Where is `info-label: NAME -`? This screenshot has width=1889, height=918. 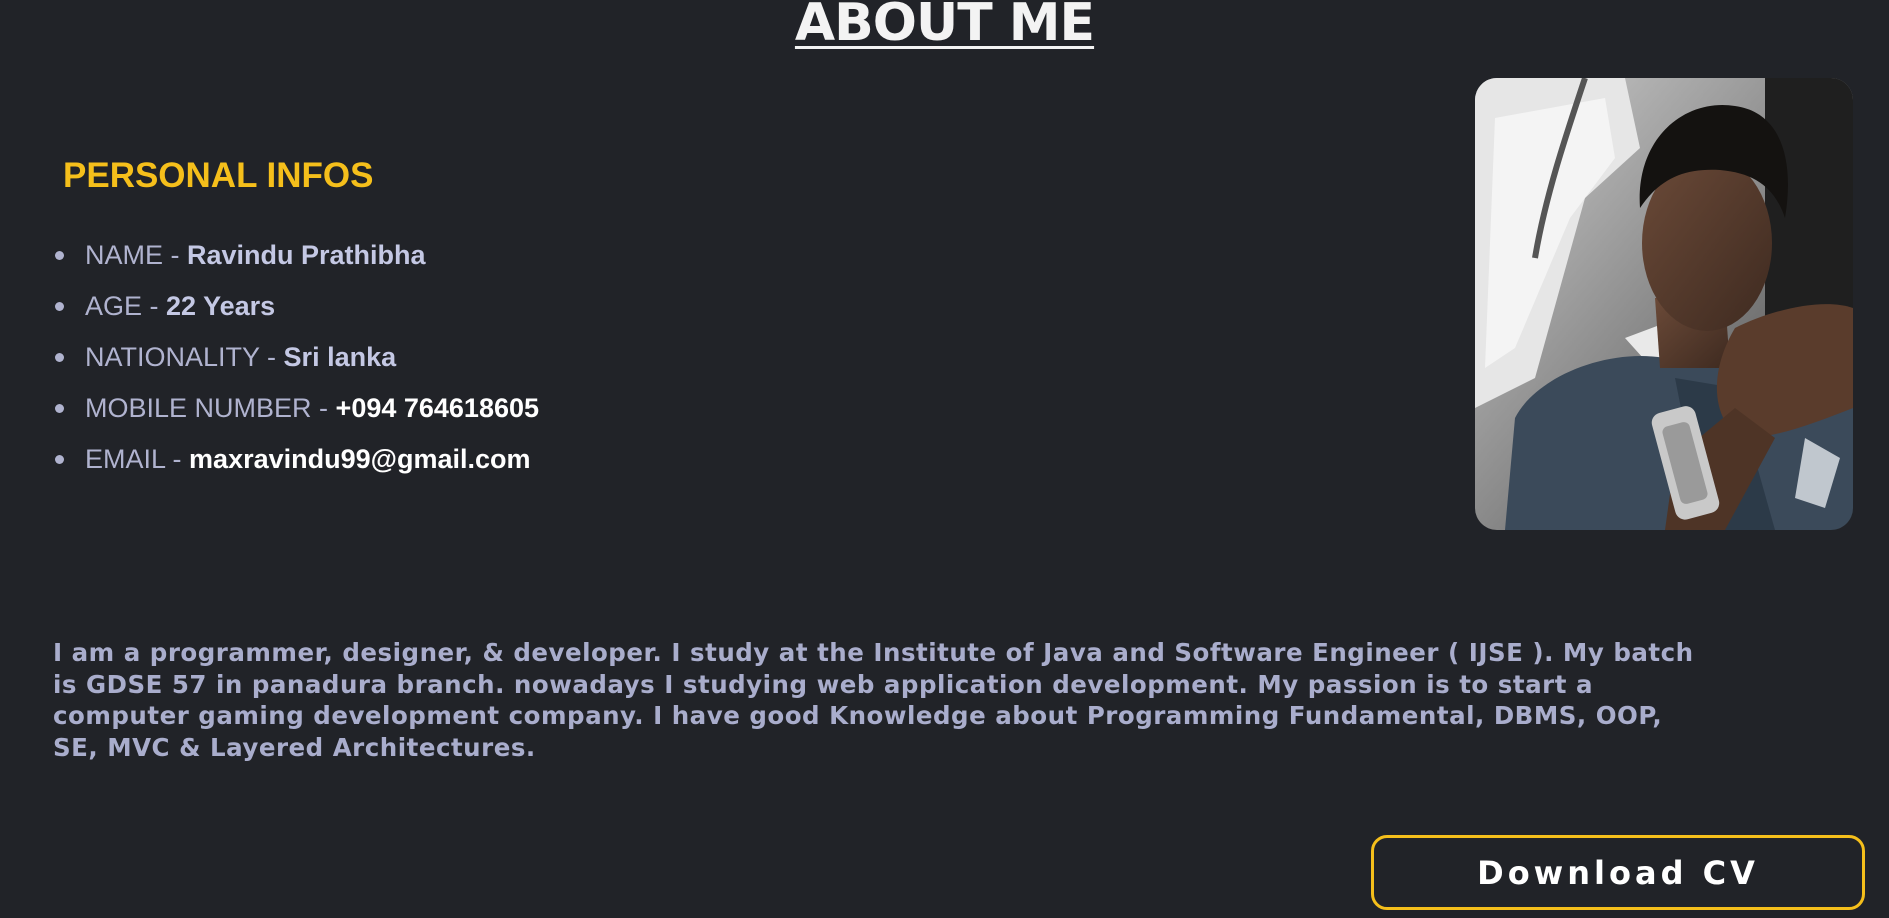
info-label: NAME - is located at coordinates (132, 255).